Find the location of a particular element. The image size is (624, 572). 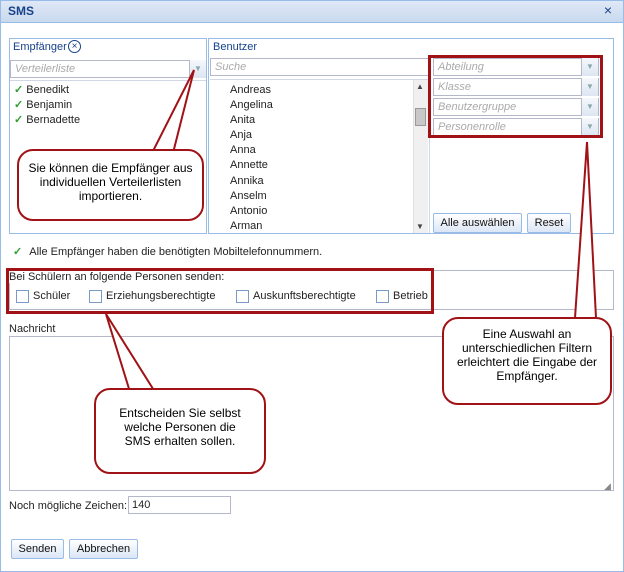

import-arrow is located at coordinates (171, 113).